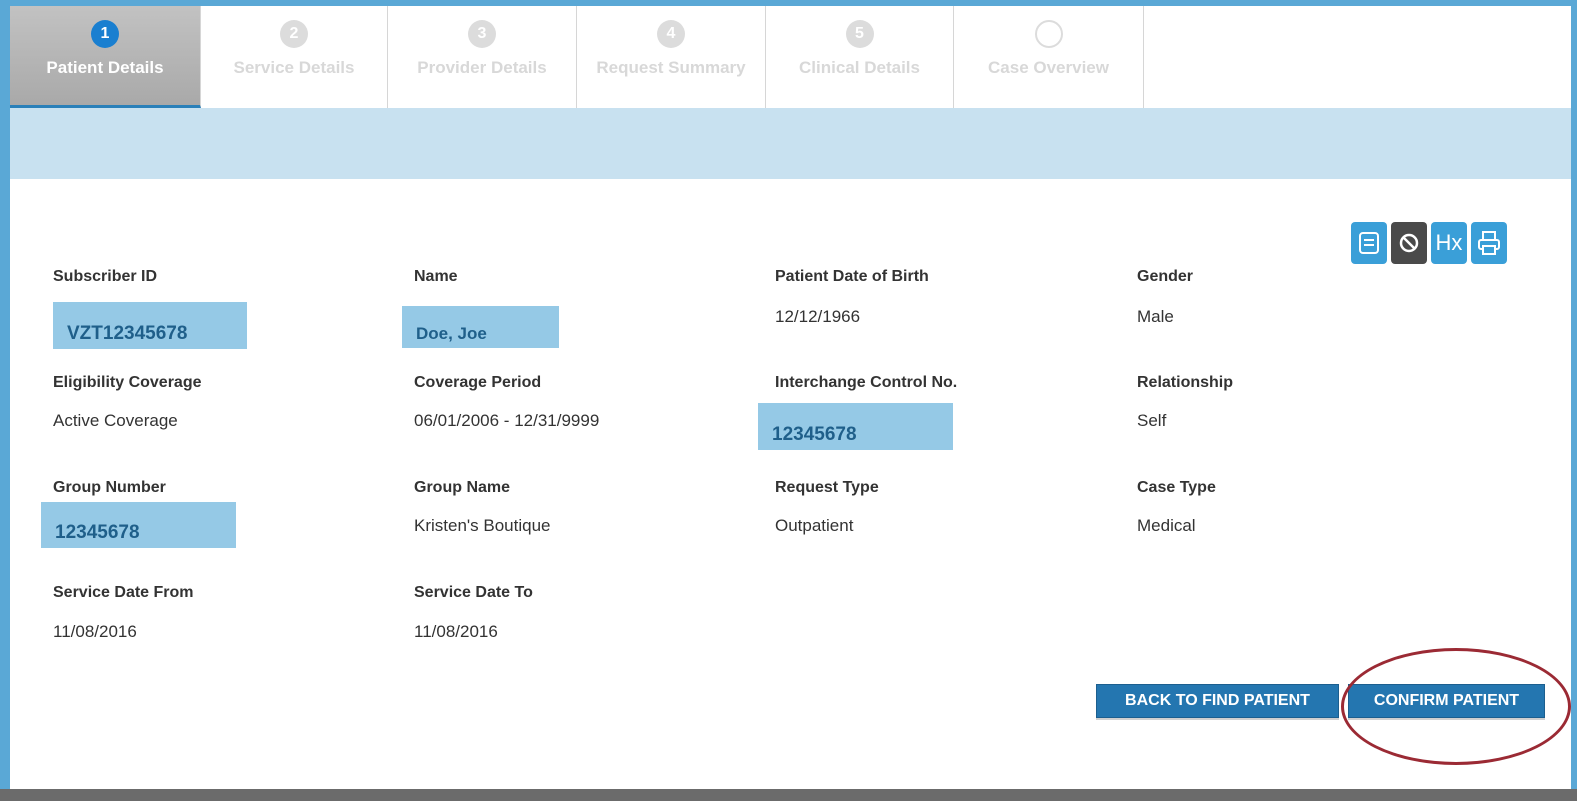  What do you see at coordinates (1152, 420) in the screenshot?
I see `relationship-value: Self` at bounding box center [1152, 420].